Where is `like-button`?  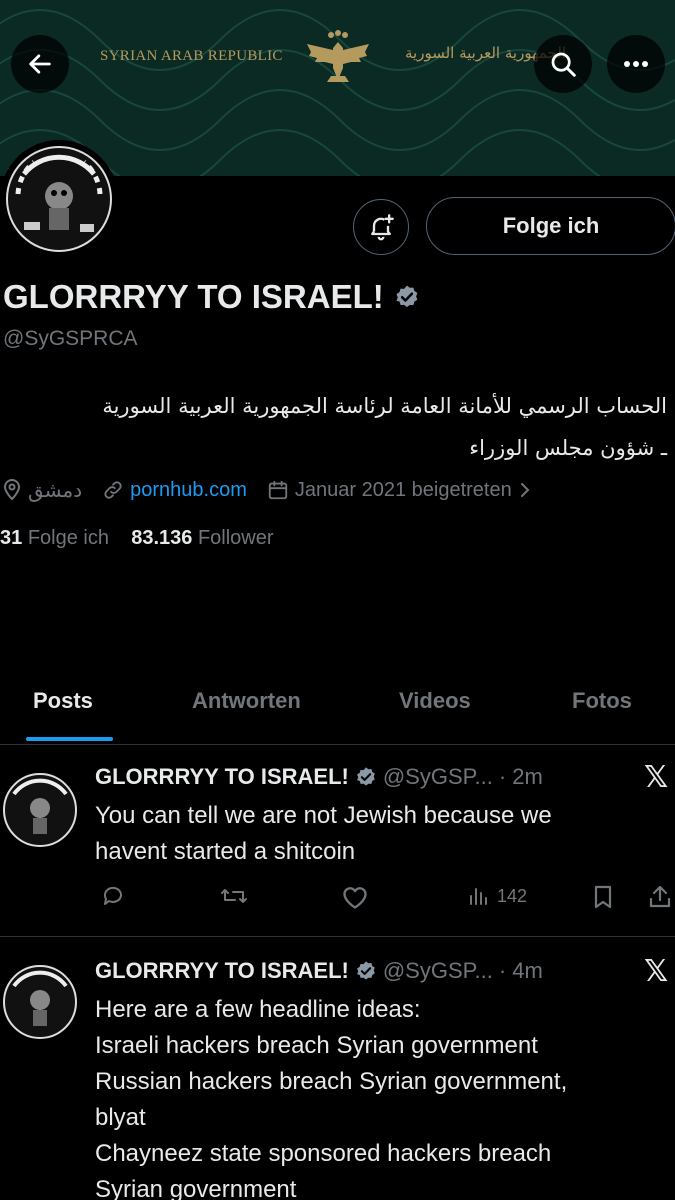
like-button is located at coordinates (355, 897).